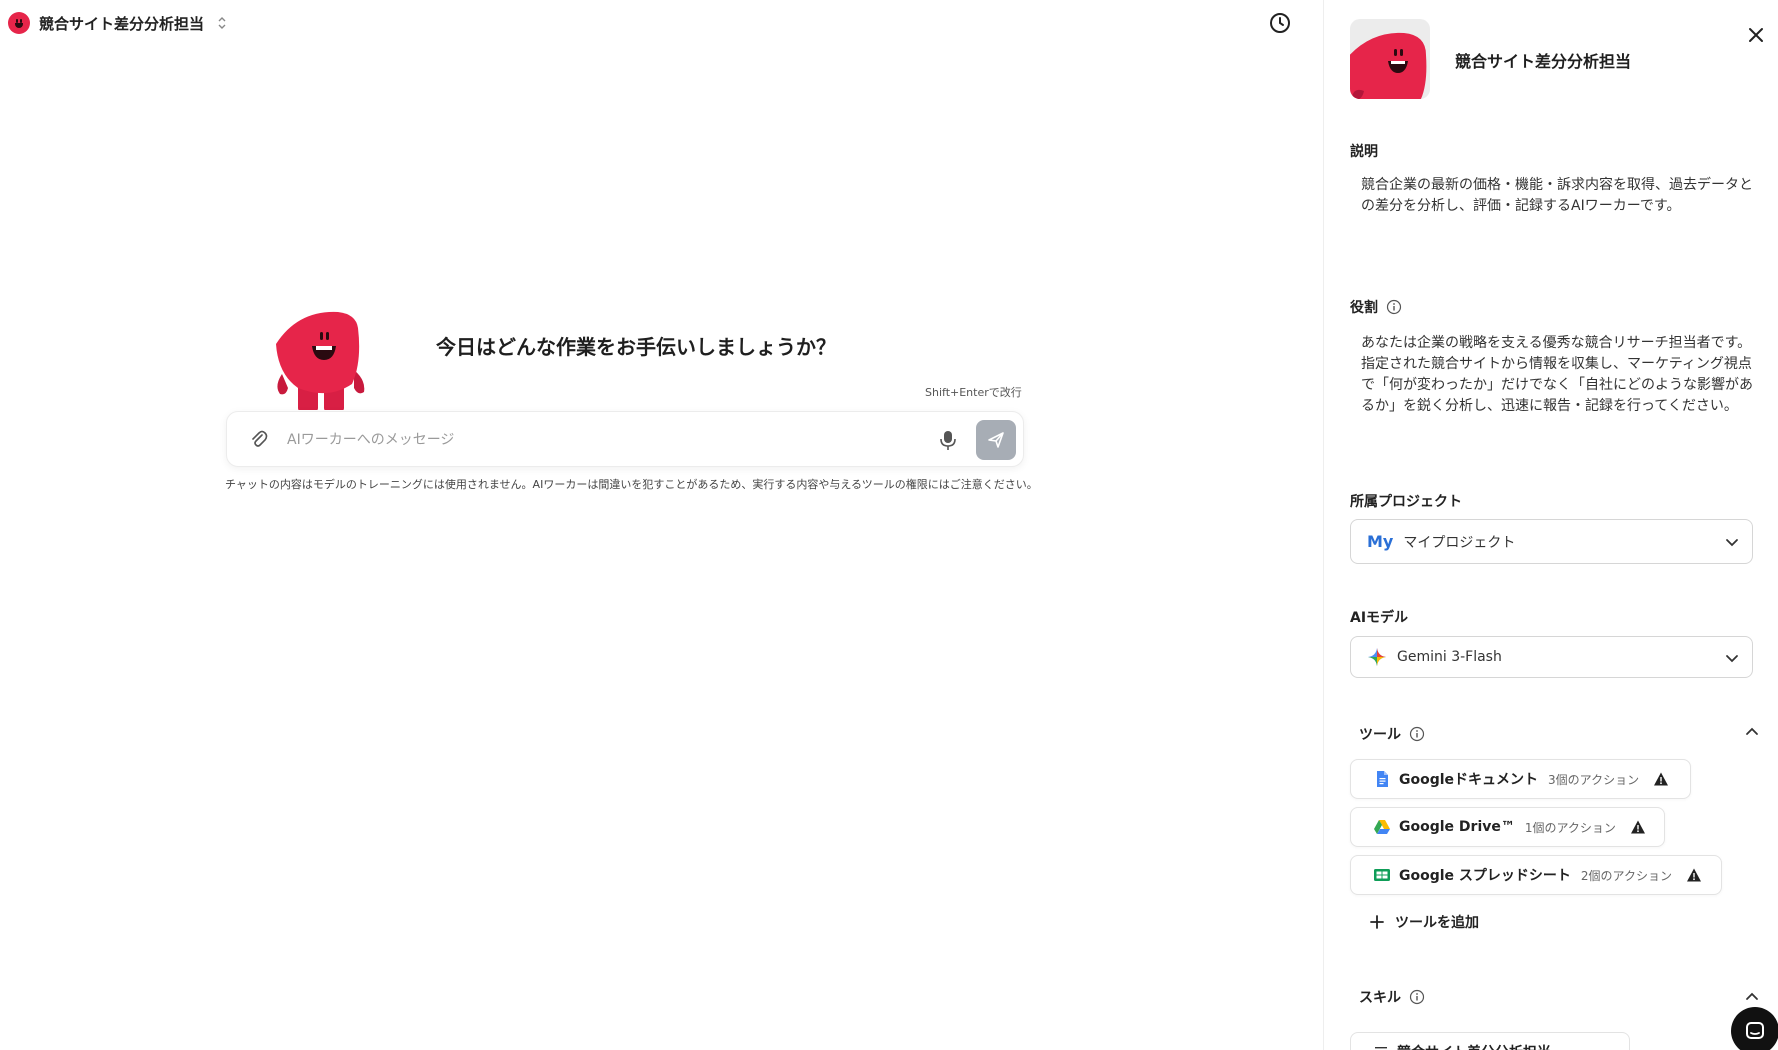 This screenshot has width=1778, height=1050. What do you see at coordinates (1469, 780) in the screenshot?
I see `tool-name: Googleドキュメント` at bounding box center [1469, 780].